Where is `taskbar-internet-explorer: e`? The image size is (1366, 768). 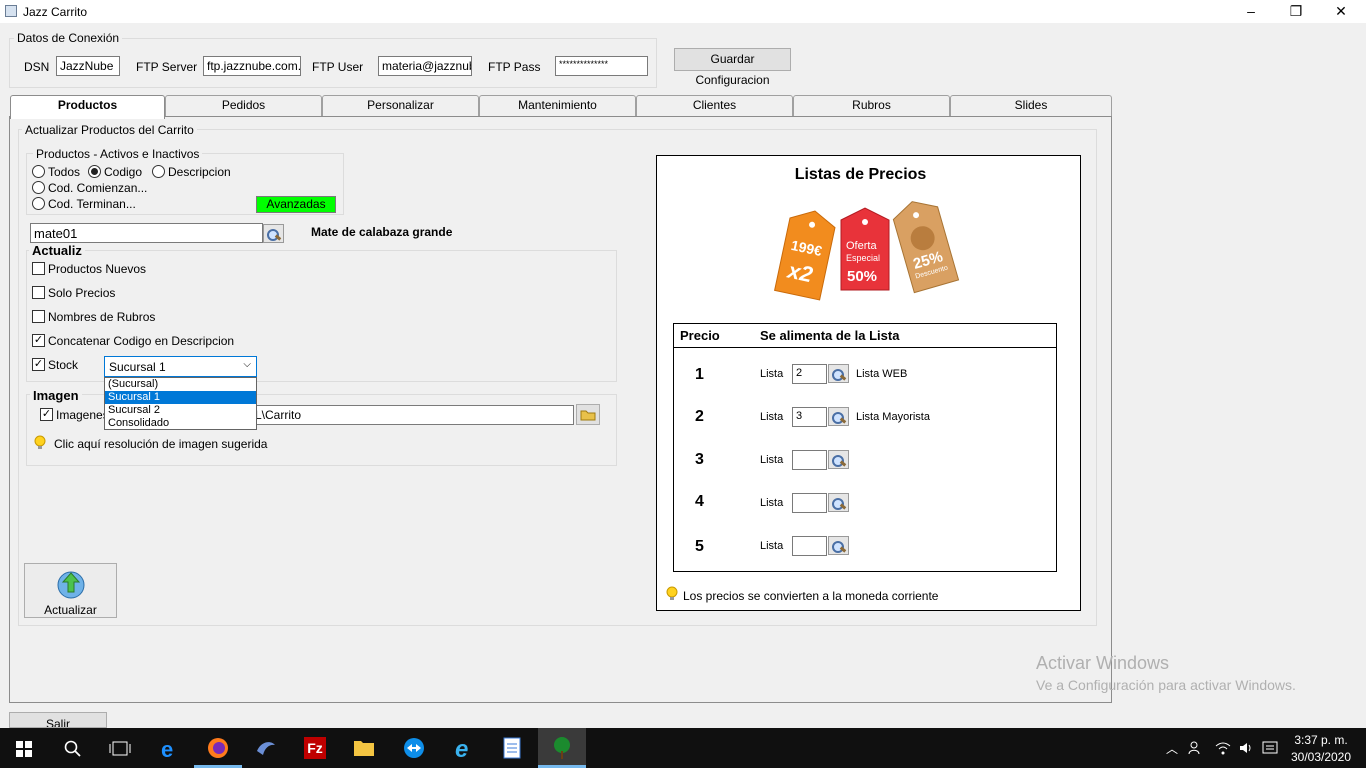
taskbar-internet-explorer: e is located at coordinates (464, 748).